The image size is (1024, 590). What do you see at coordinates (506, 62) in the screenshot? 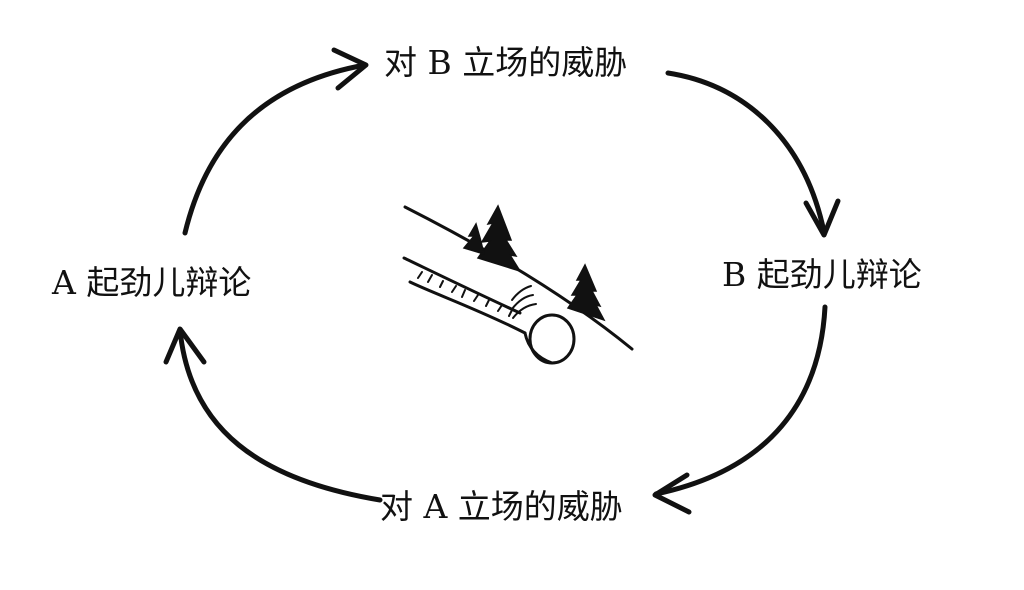
I see `node-threat-to-b: 对 B 立场的威胁` at bounding box center [506, 62].